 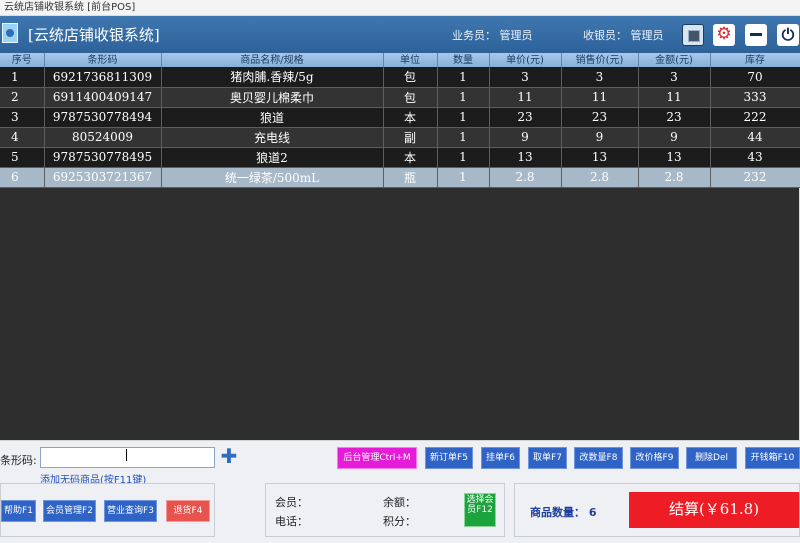 What do you see at coordinates (525, 157) in the screenshot?
I see `cell-unit-price: 13` at bounding box center [525, 157].